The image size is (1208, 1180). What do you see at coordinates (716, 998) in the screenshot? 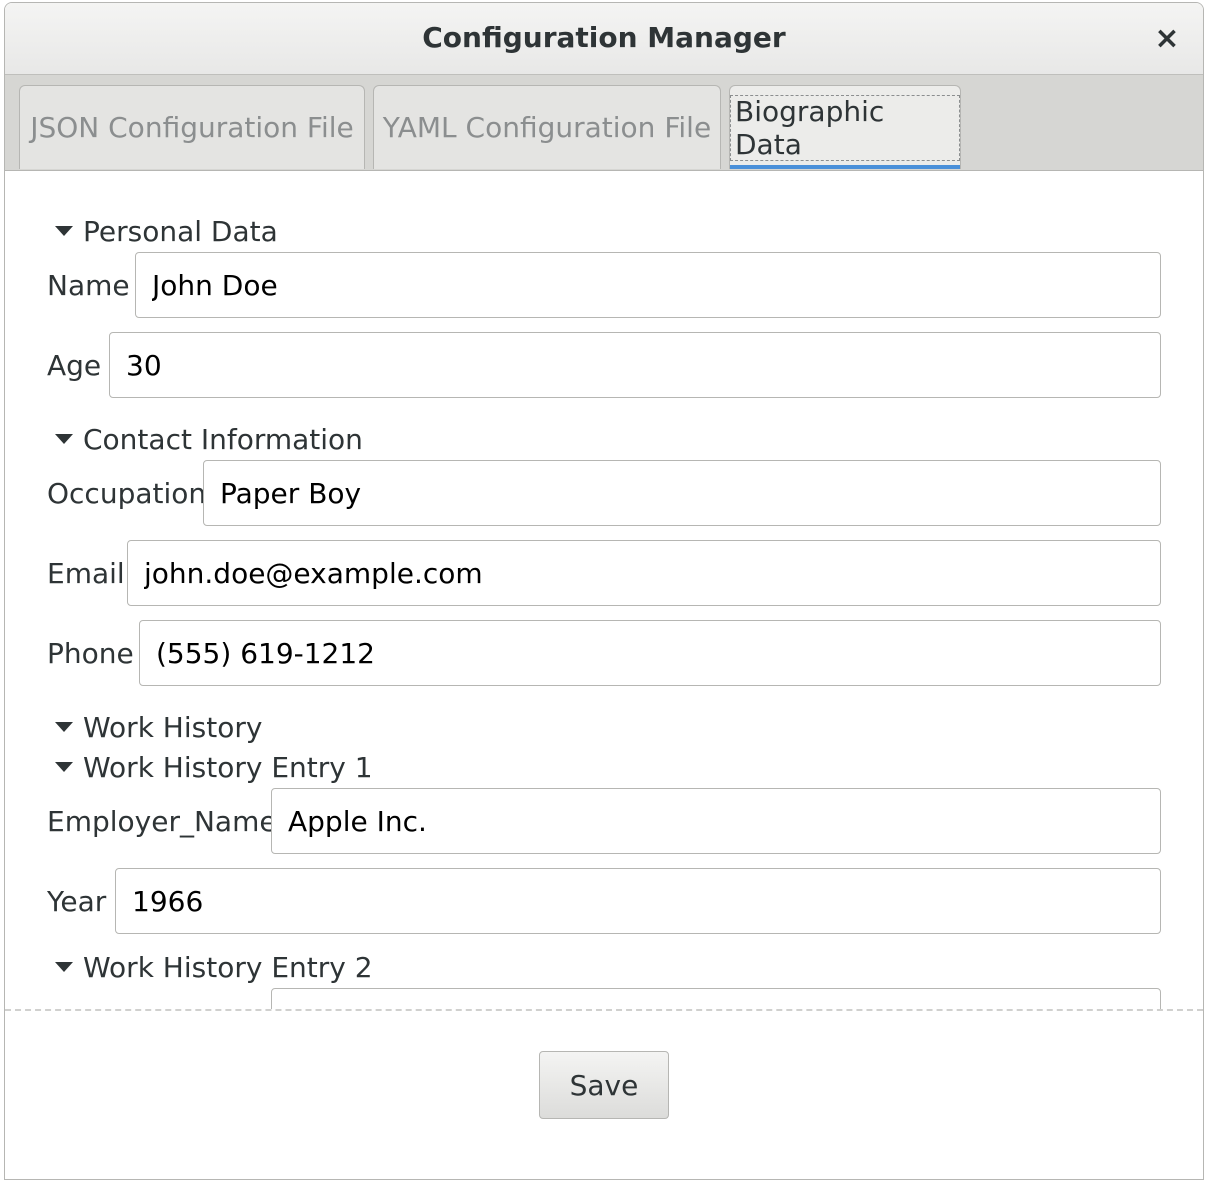
I see `employer-name-input-clipped` at bounding box center [716, 998].